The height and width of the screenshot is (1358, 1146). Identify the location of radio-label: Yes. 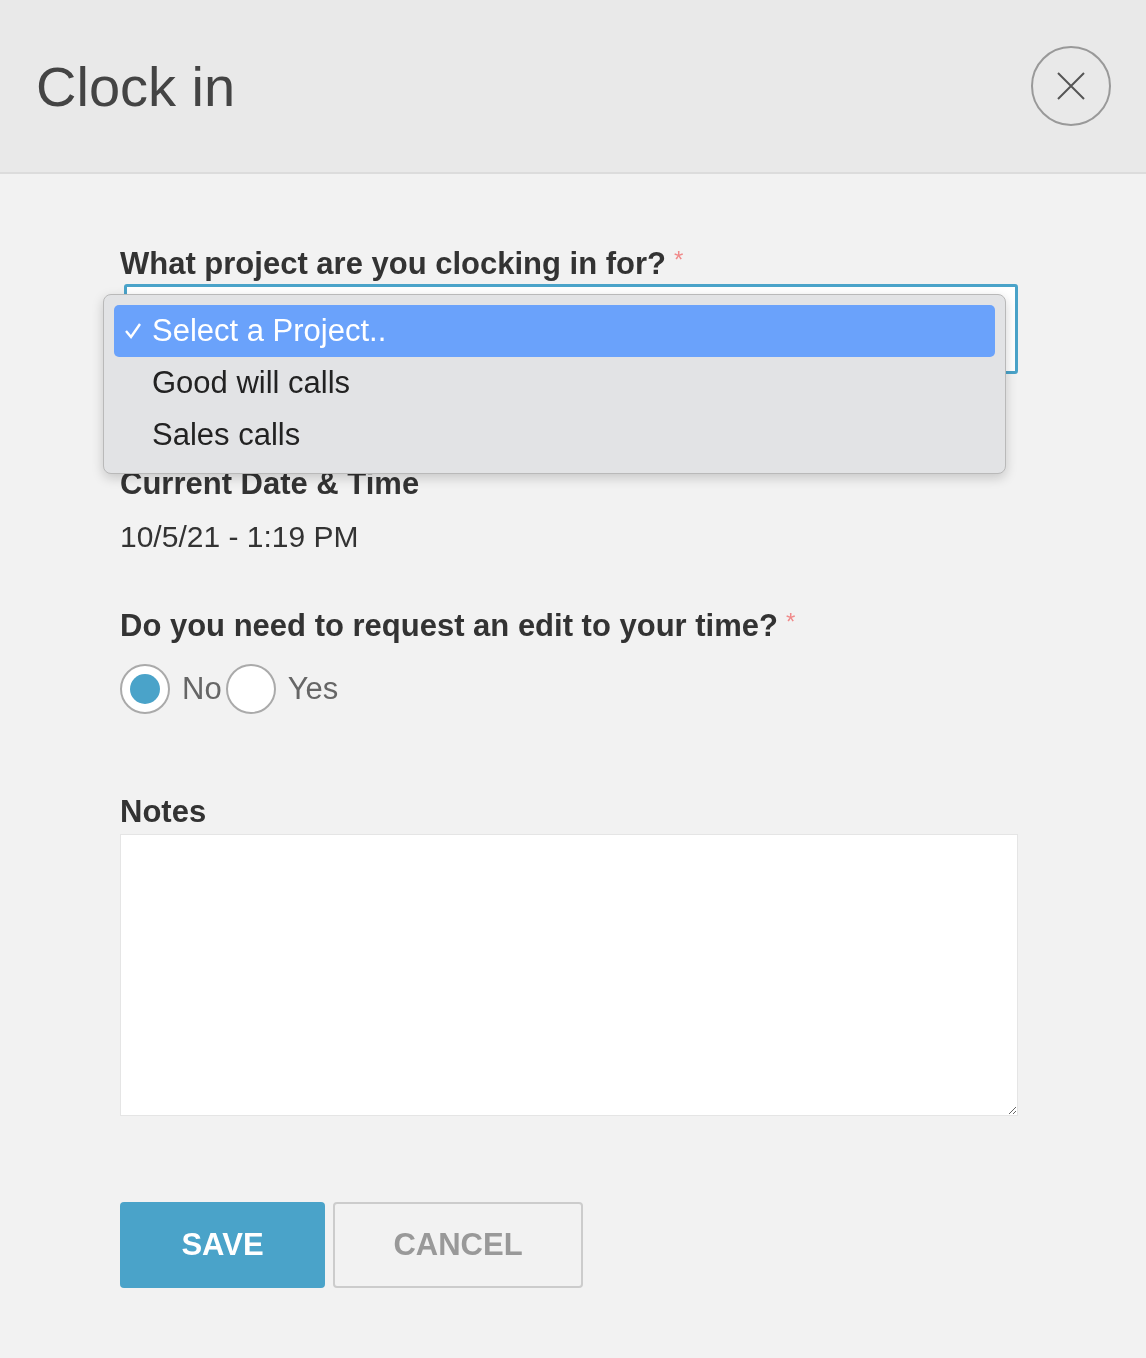
(313, 689).